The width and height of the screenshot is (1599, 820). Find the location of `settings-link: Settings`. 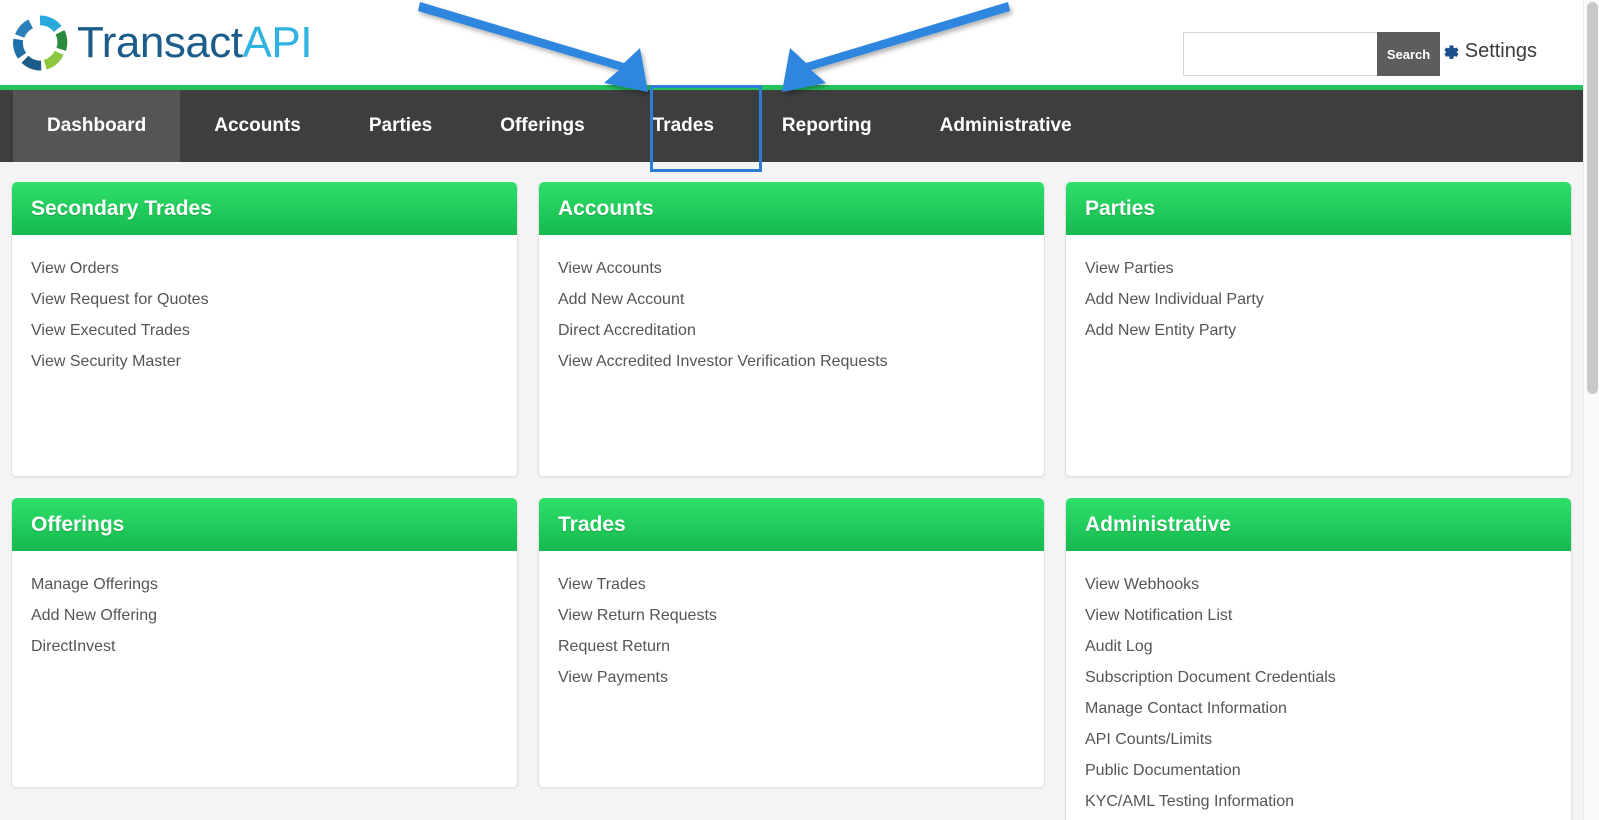

settings-link: Settings is located at coordinates (1488, 51).